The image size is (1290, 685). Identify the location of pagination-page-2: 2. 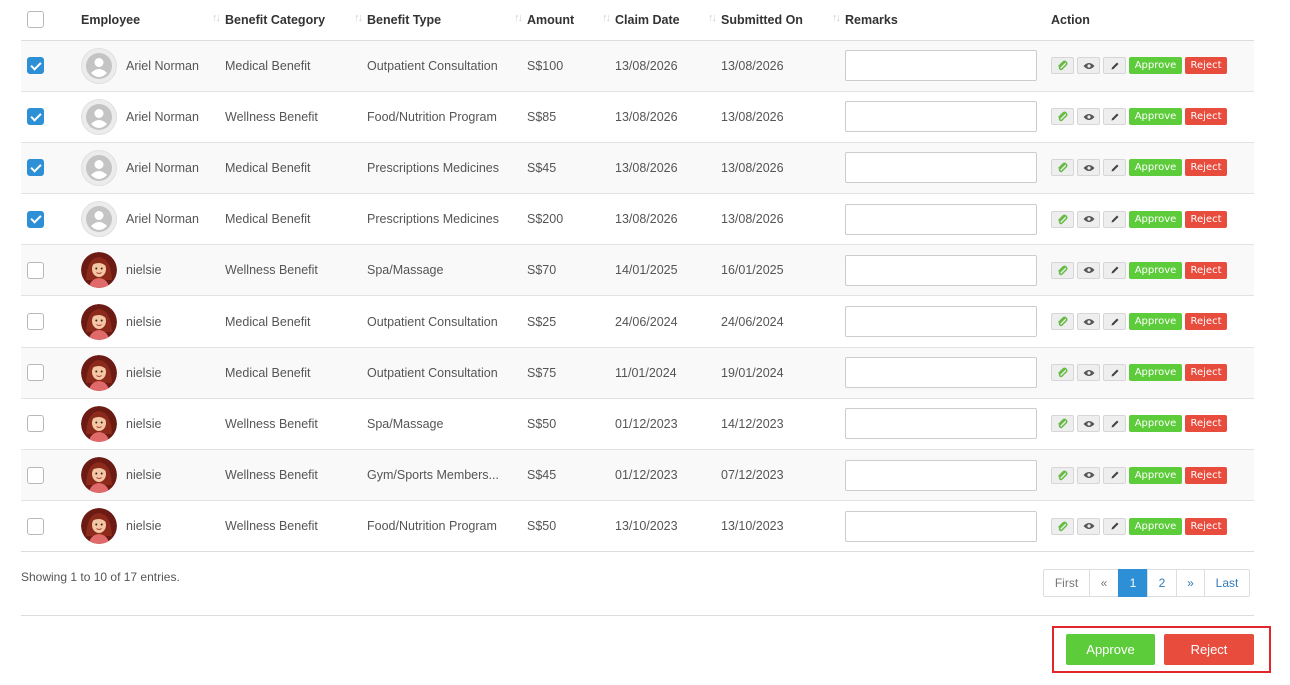
(1162, 583).